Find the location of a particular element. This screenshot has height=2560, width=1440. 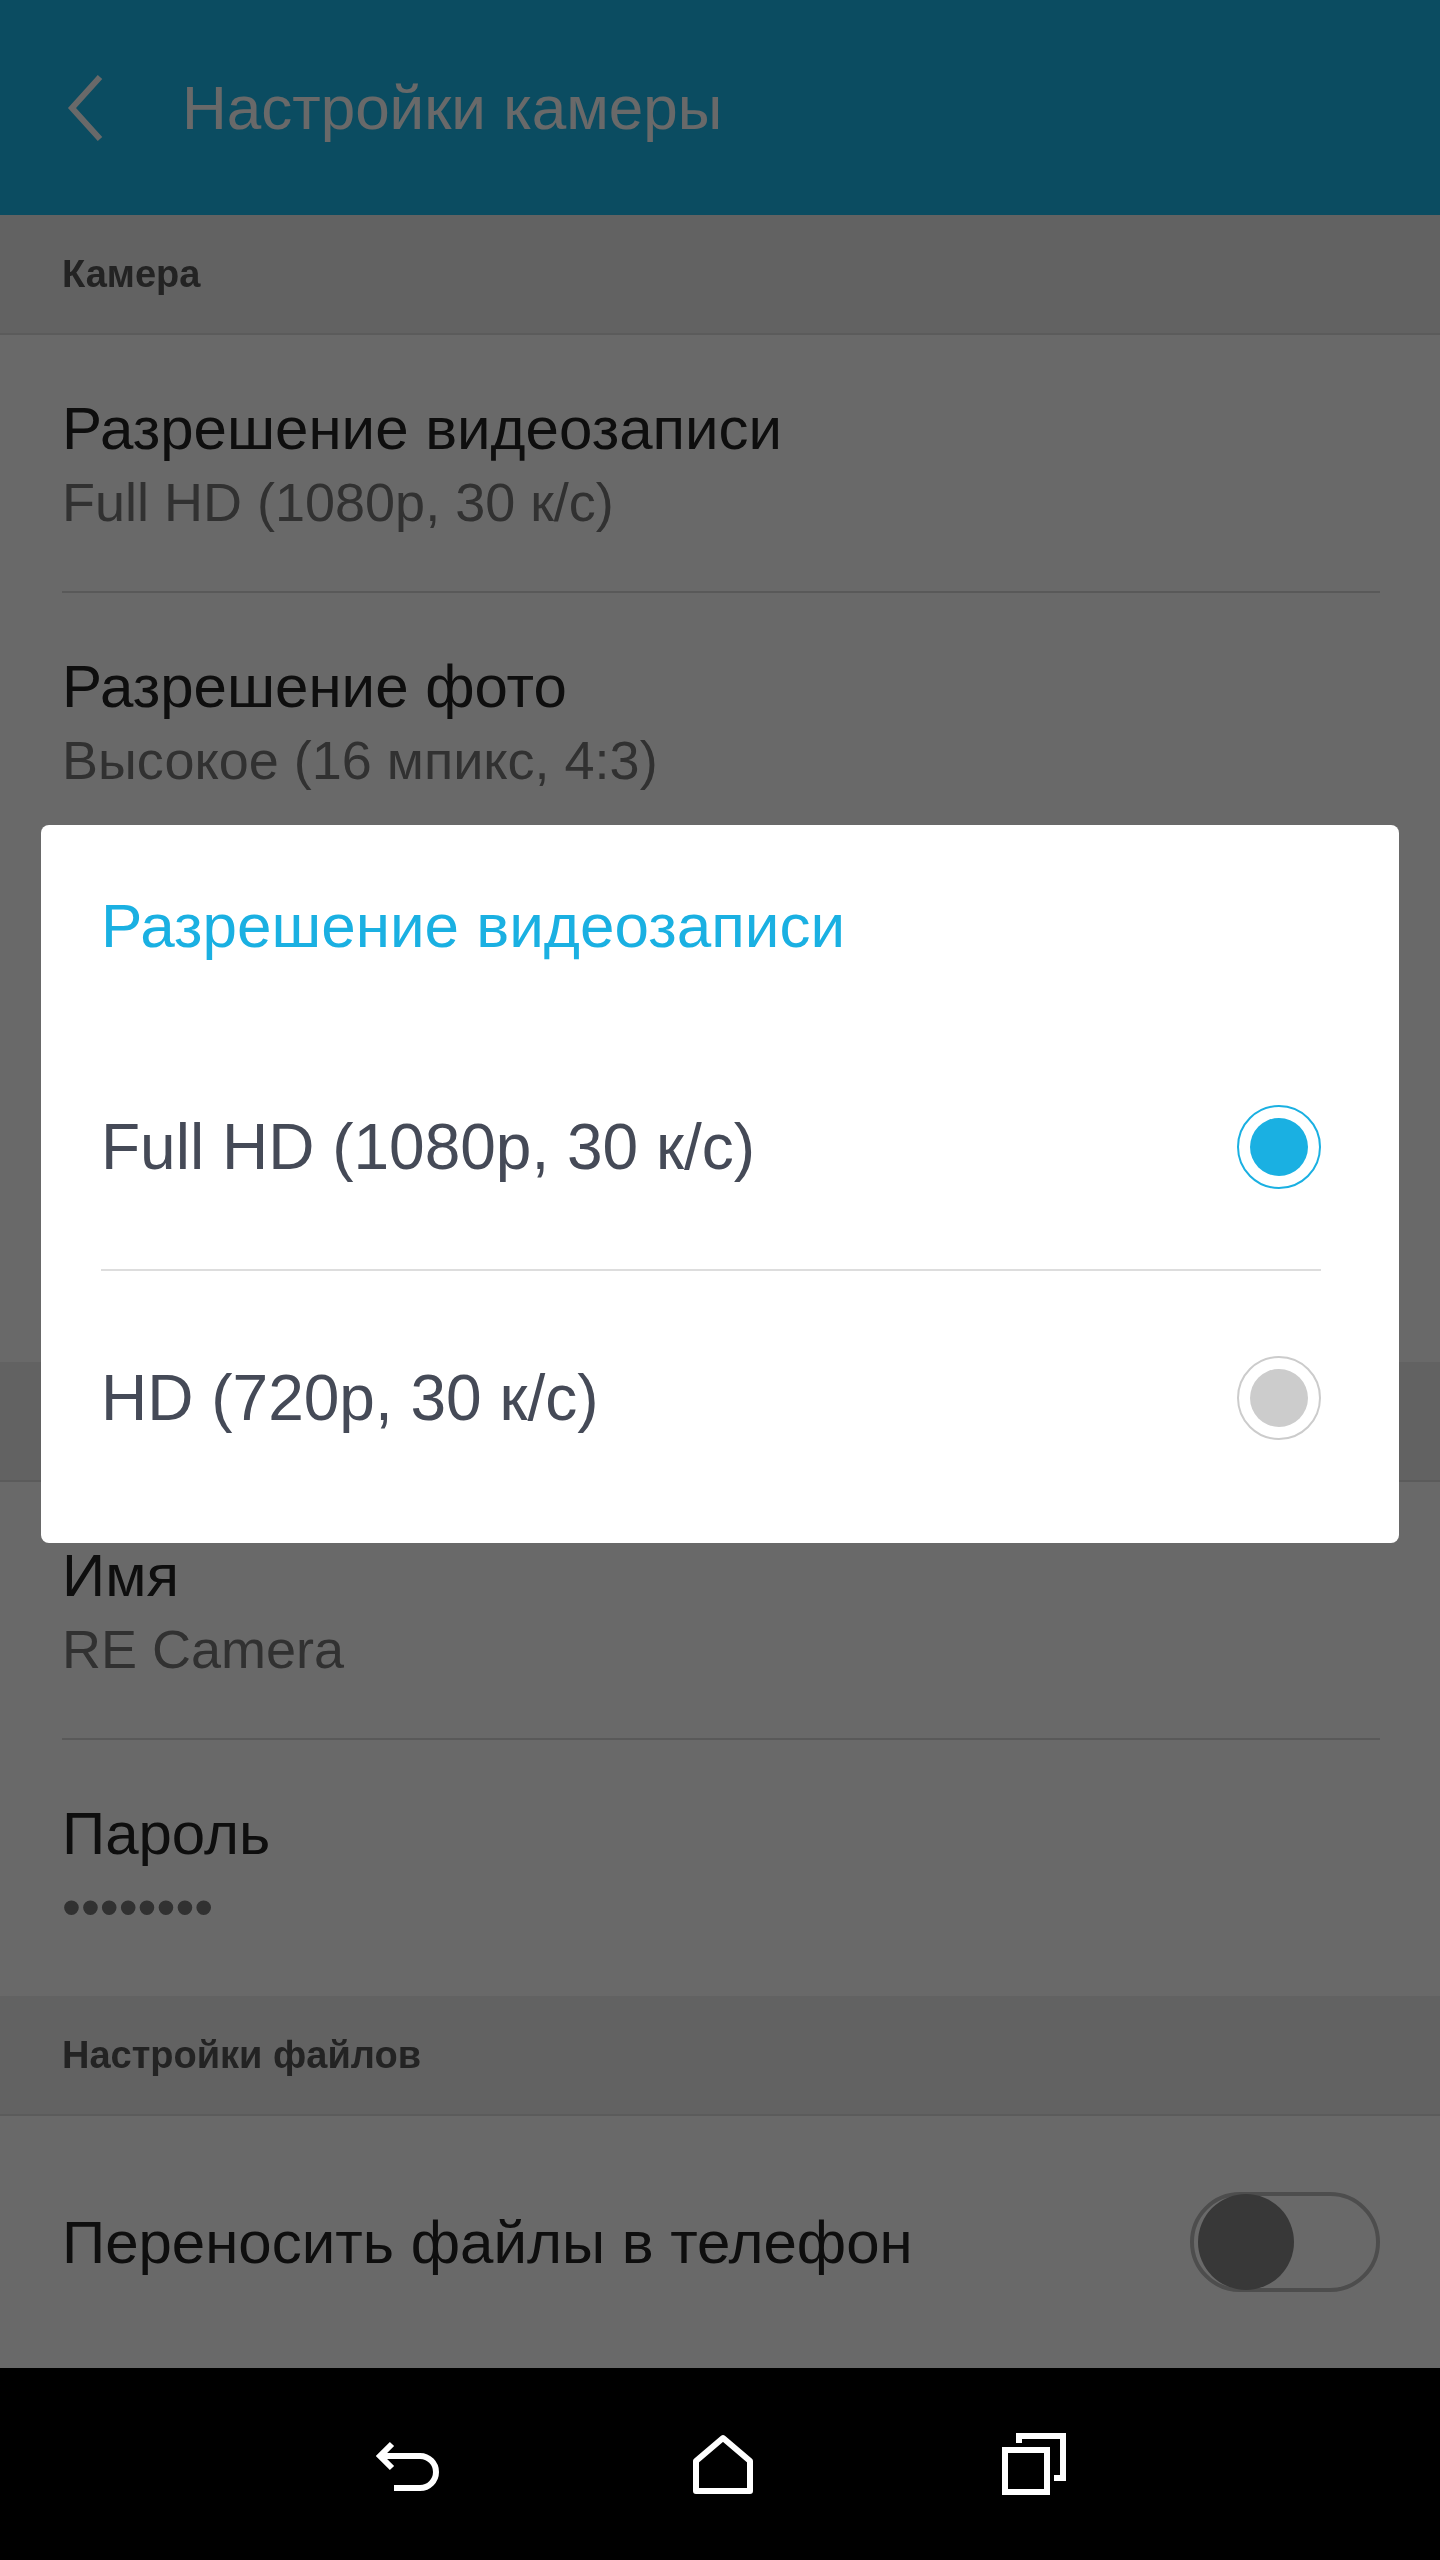

setting-value: •••••••• is located at coordinates (138, 1906).